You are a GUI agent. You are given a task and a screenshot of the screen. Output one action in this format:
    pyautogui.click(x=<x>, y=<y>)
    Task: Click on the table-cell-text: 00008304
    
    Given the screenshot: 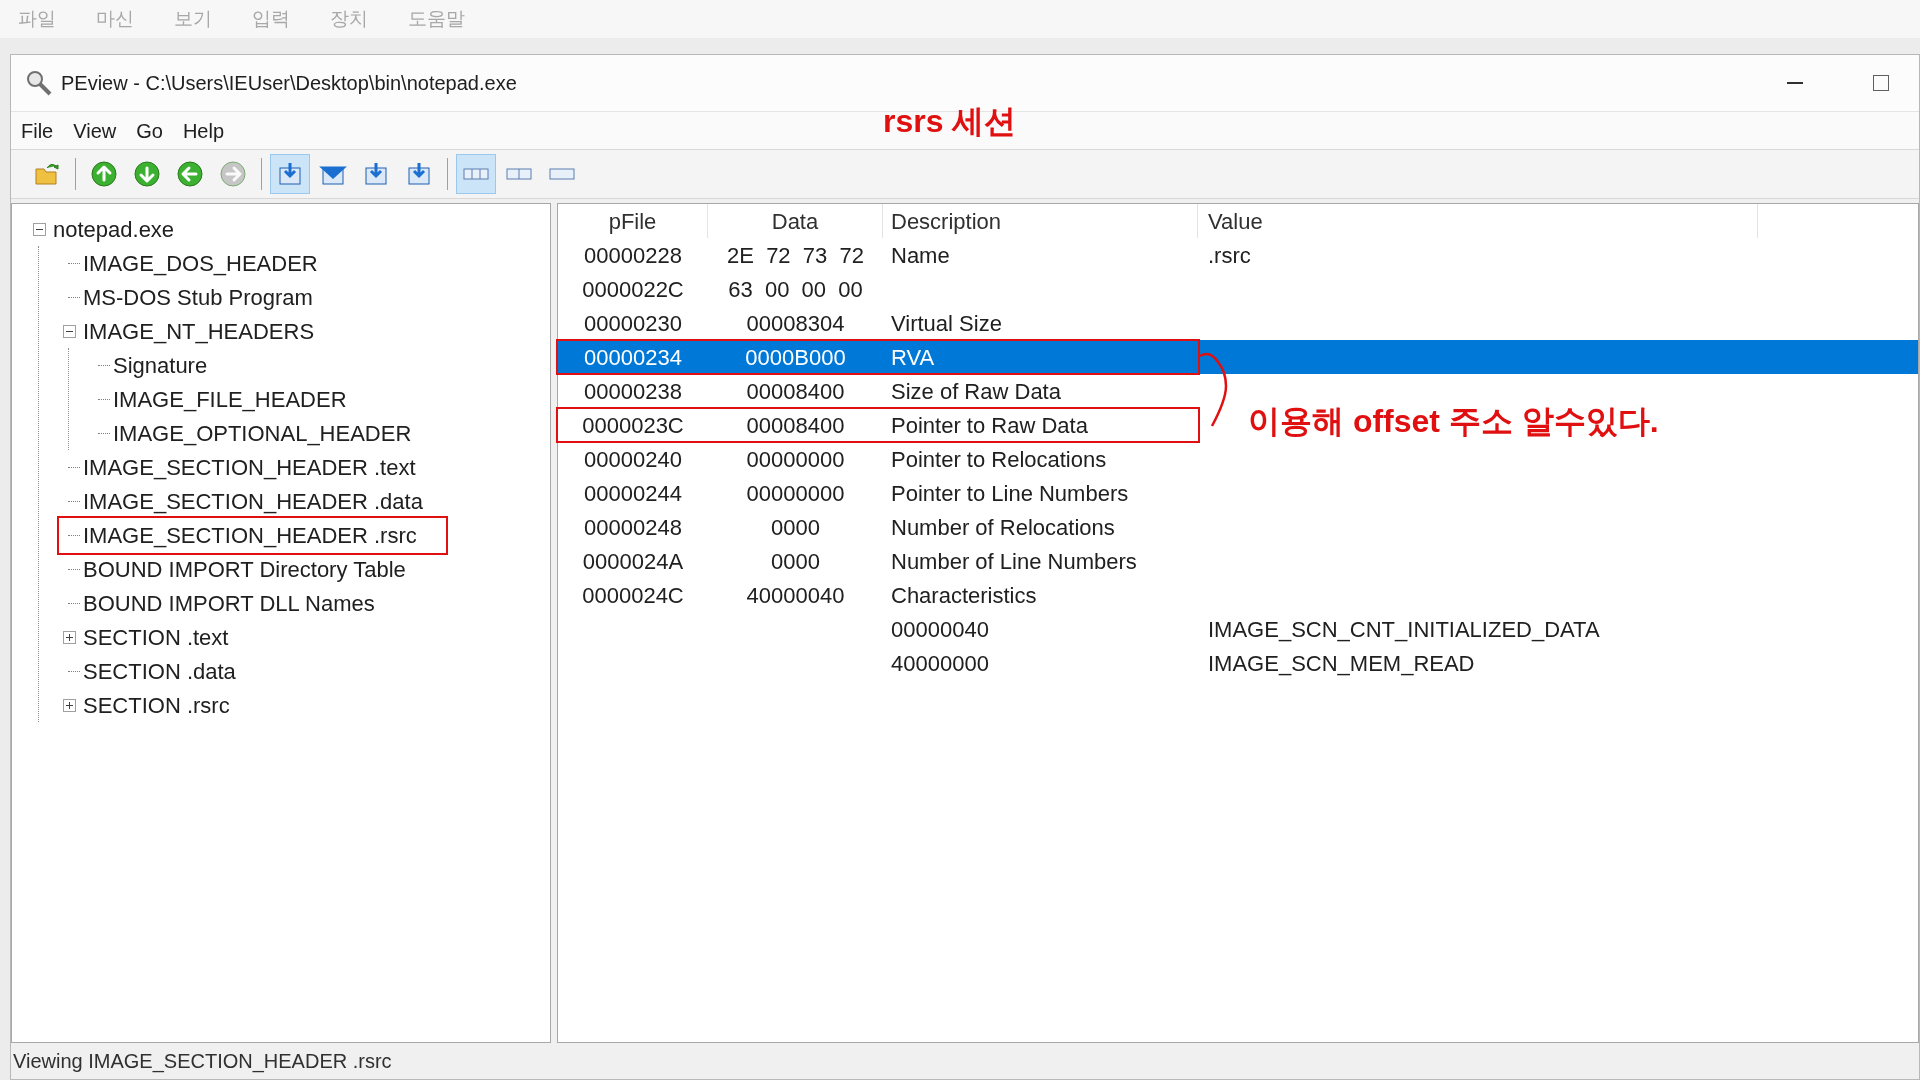 What is the action you would take?
    pyautogui.click(x=795, y=323)
    